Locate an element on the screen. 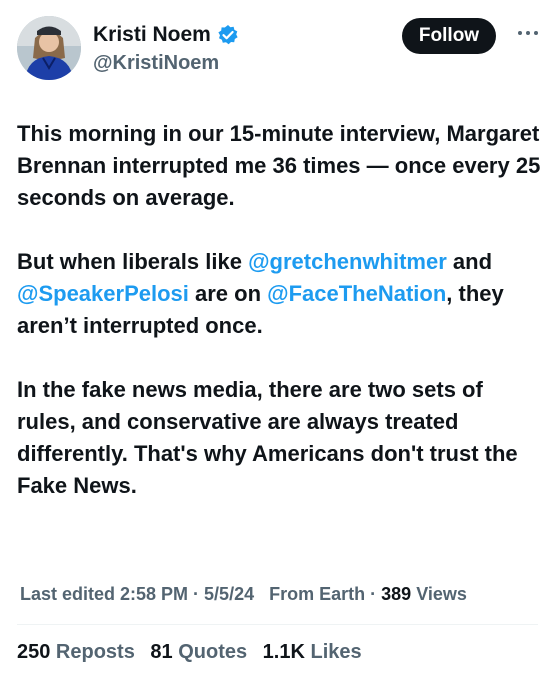  quotes-stat: 81 Quotes is located at coordinates (198, 652).